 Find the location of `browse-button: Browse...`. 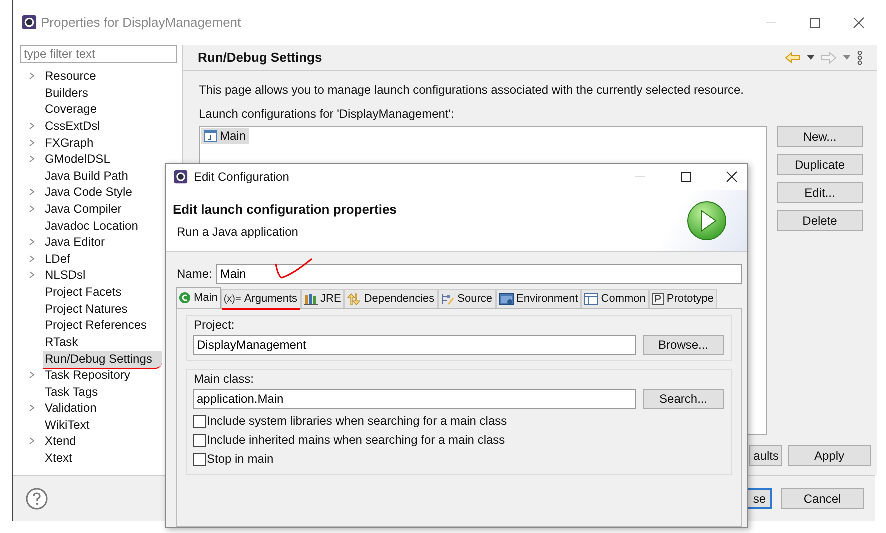

browse-button: Browse... is located at coordinates (683, 345).